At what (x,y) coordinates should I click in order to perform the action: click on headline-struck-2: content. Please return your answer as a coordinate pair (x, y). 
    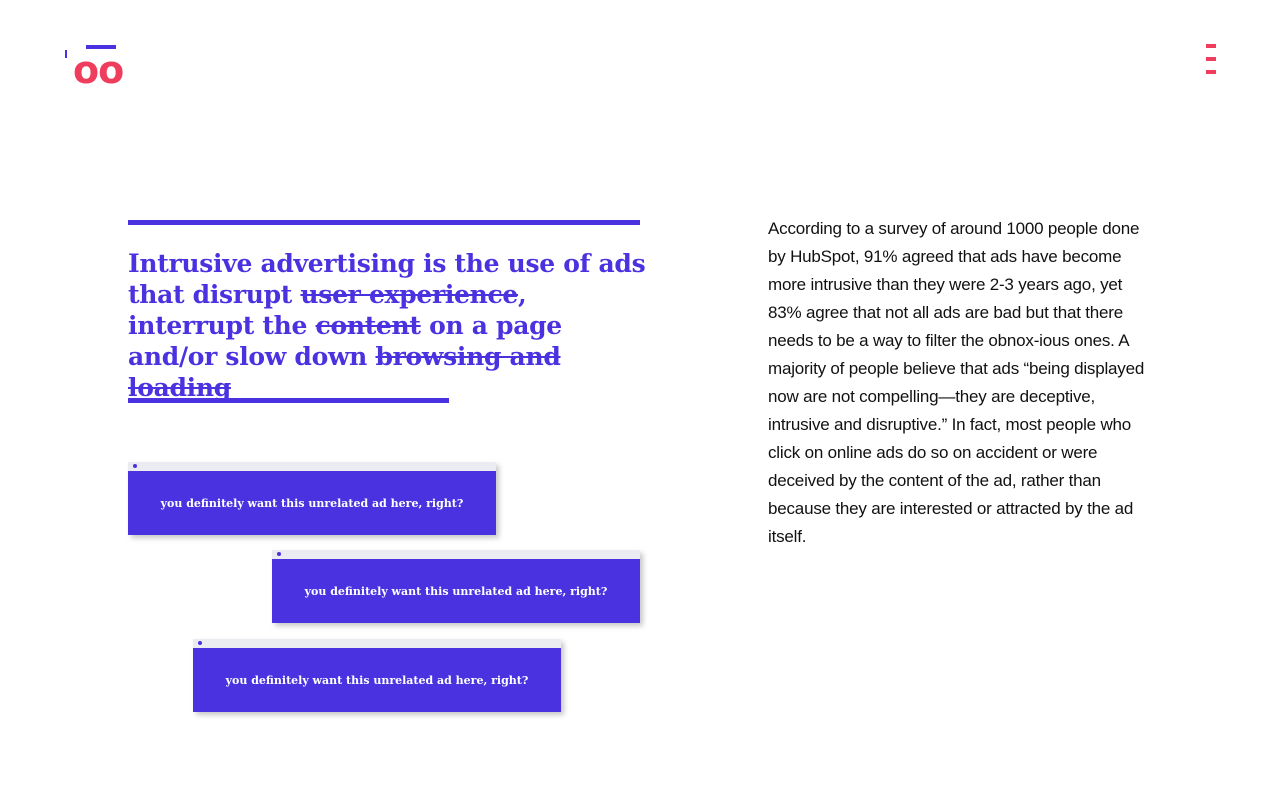
    Looking at the image, I should click on (368, 325).